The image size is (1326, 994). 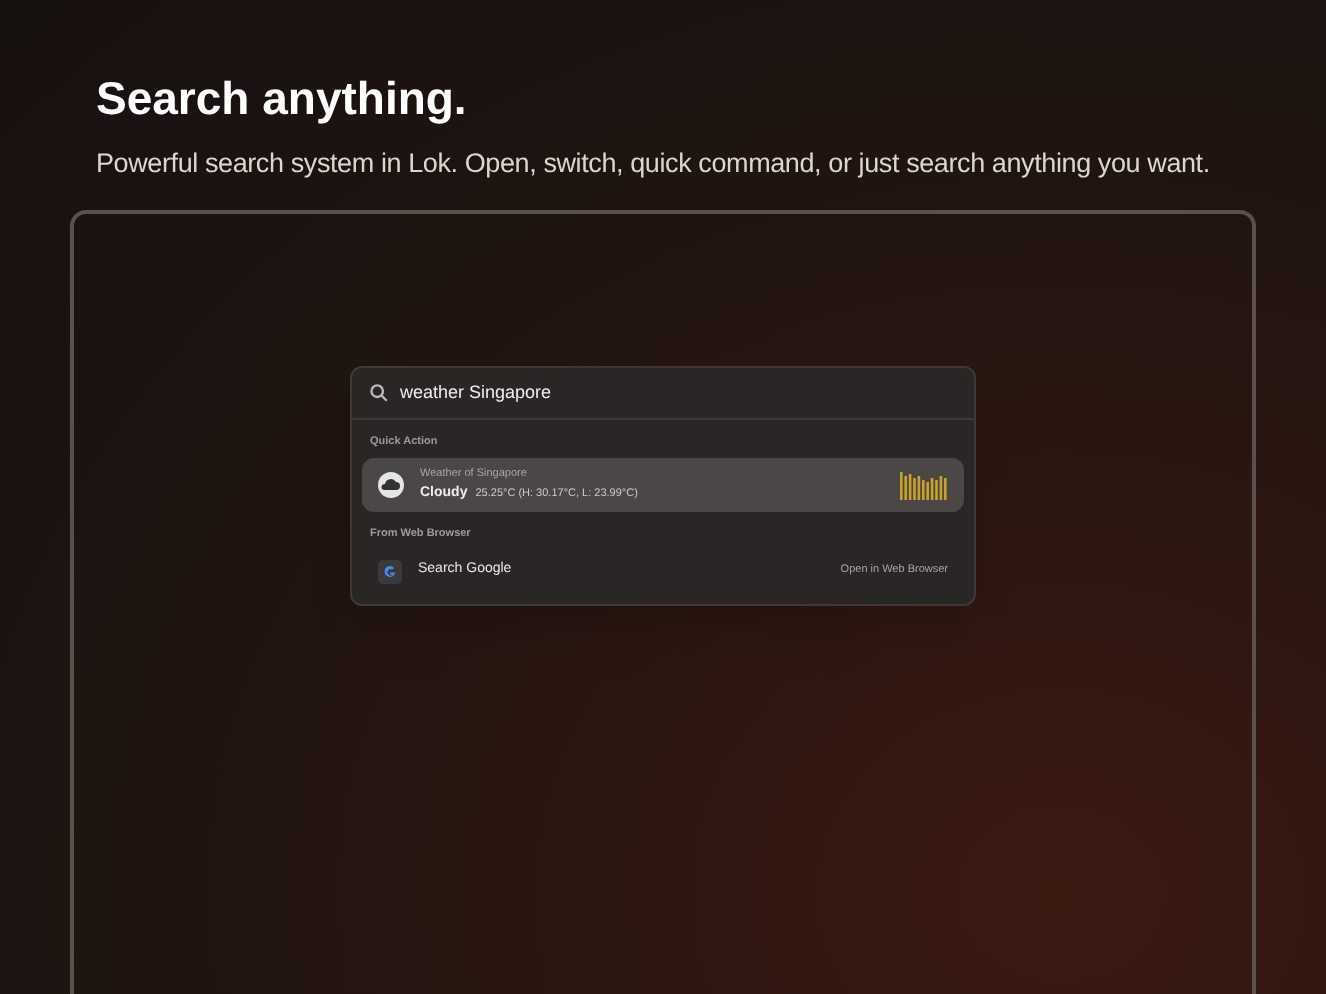 I want to click on google-icon, so click(x=390, y=571).